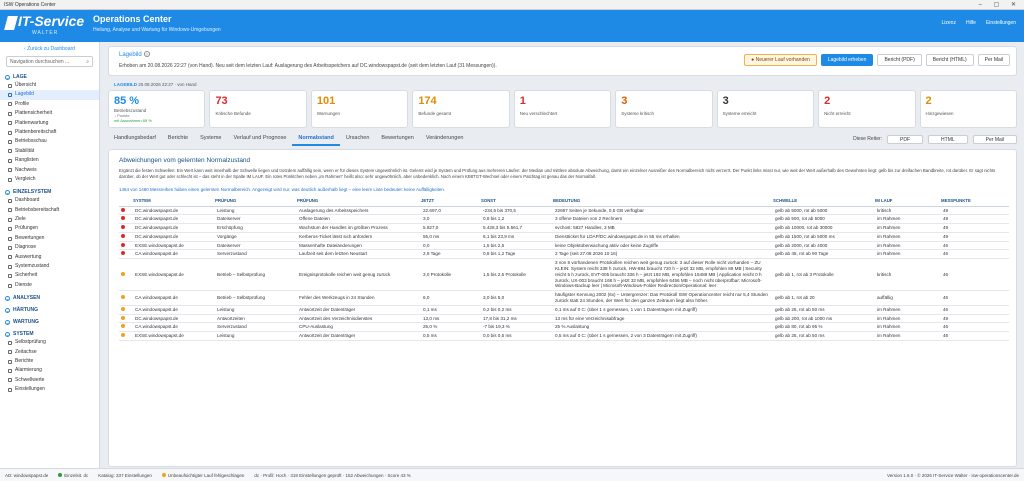  What do you see at coordinates (49, 321) in the screenshot?
I see `nav-section-wartung: ⌄ WARTUNG` at bounding box center [49, 321].